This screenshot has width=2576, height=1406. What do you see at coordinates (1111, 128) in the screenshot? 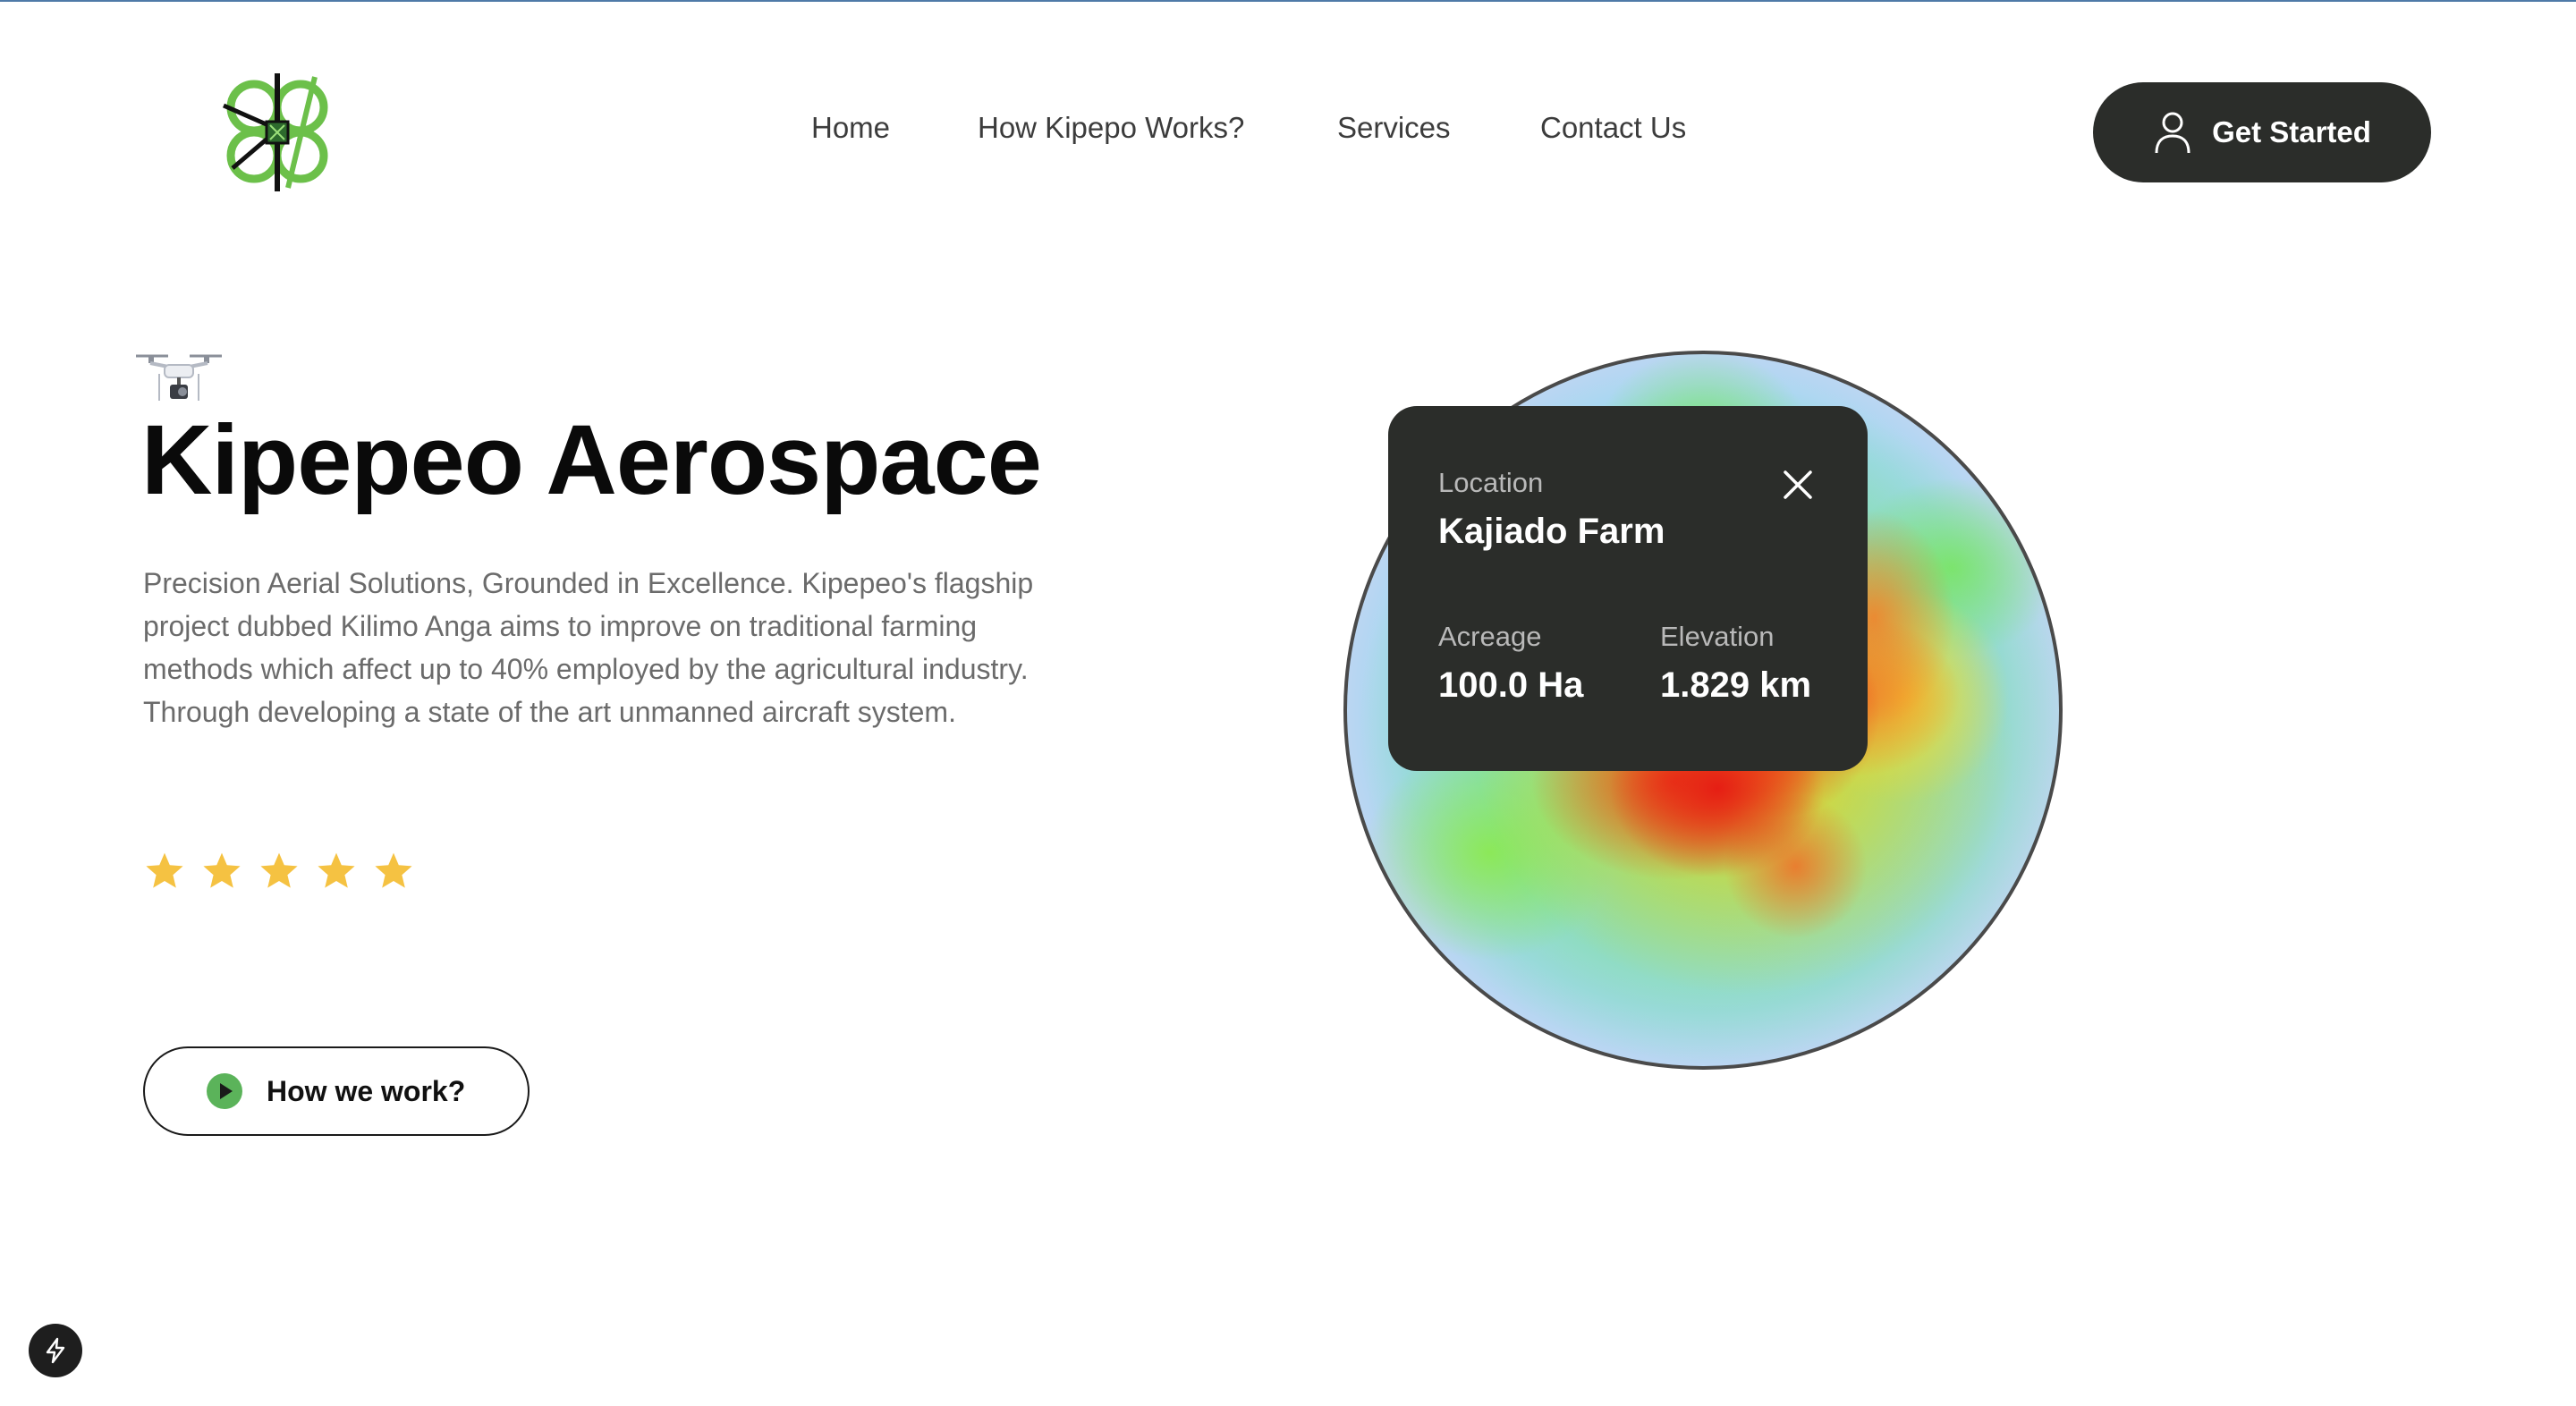
I see `nav-how-it-works-link: How Kipepo Works?` at bounding box center [1111, 128].